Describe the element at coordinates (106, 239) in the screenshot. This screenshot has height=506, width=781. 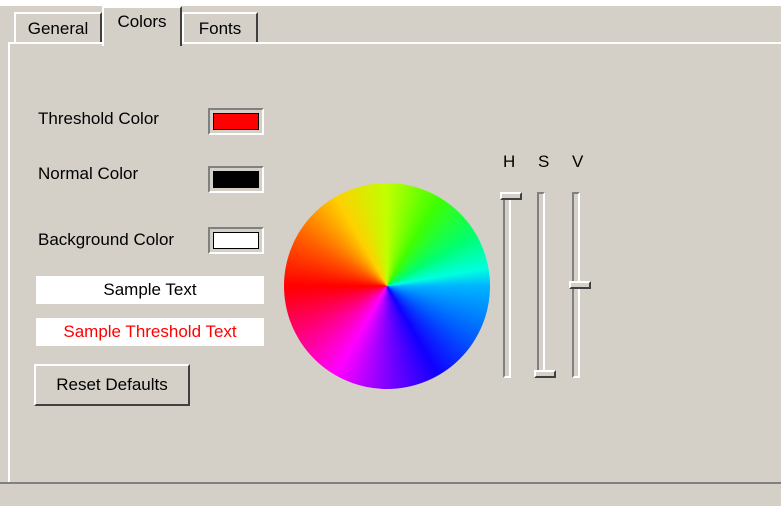
I see `background-color-label: Background Color` at that location.